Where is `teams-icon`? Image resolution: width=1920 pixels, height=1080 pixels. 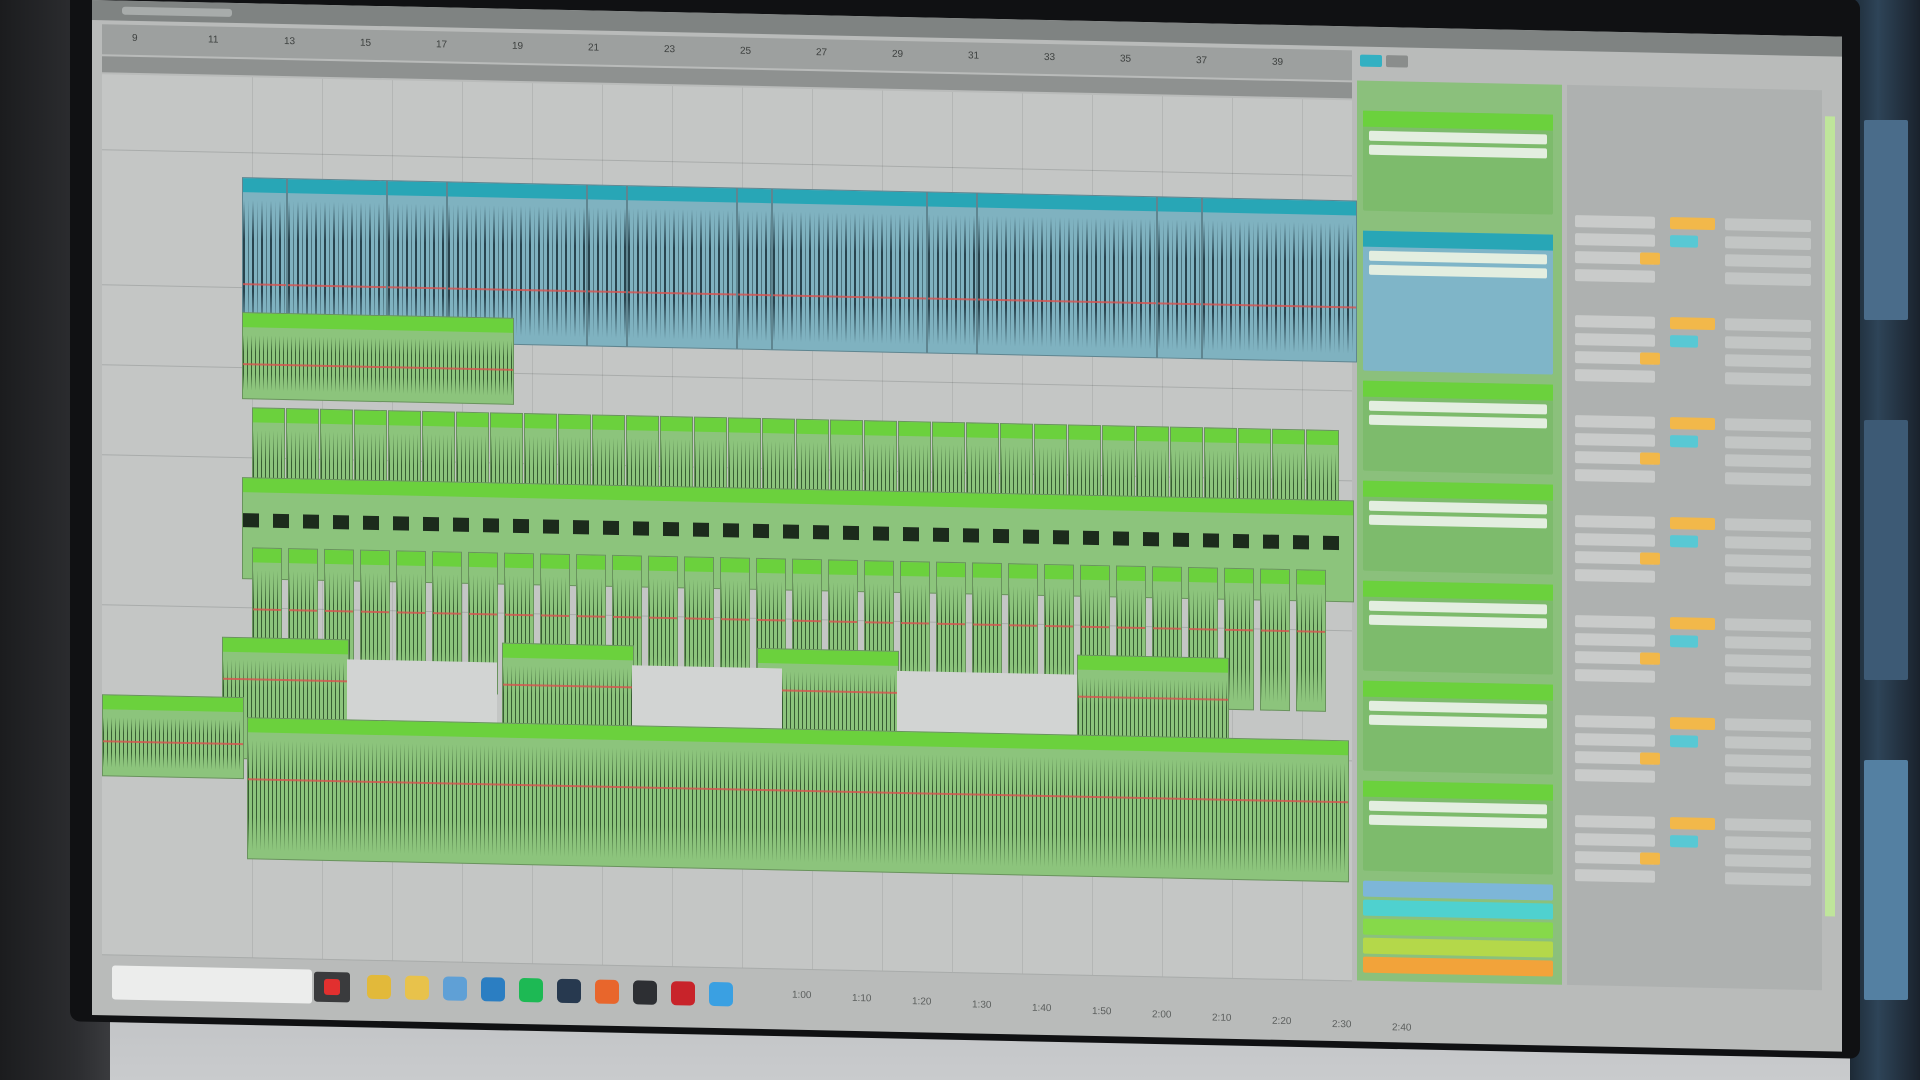 teams-icon is located at coordinates (607, 992).